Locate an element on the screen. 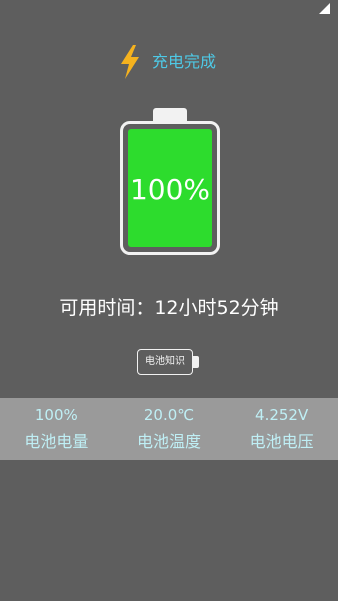 Image resolution: width=338 pixels, height=601 pixels. battery-indicator: 100% is located at coordinates (170, 181).